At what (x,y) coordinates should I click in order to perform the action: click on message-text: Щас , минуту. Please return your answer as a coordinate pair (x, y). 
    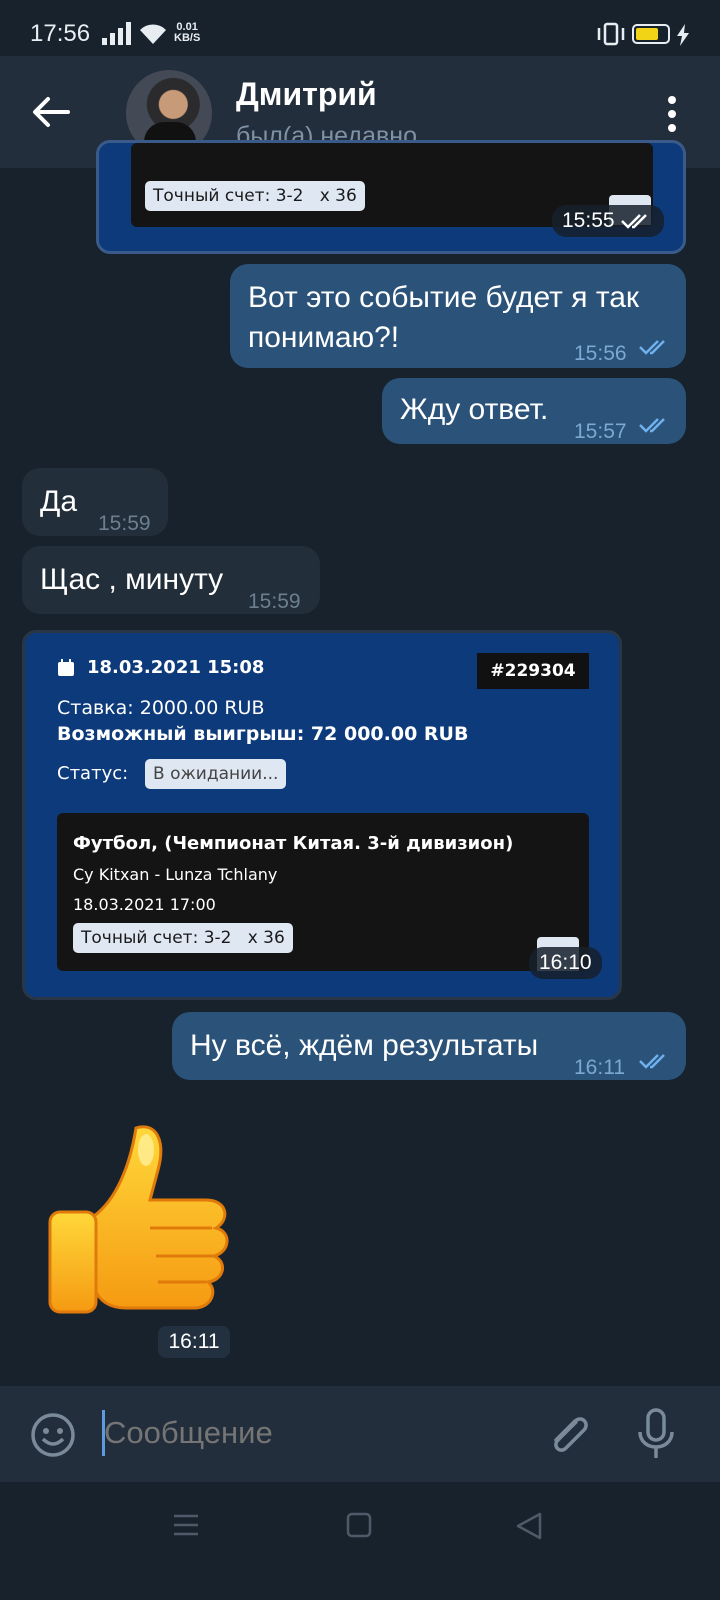
    Looking at the image, I should click on (132, 579).